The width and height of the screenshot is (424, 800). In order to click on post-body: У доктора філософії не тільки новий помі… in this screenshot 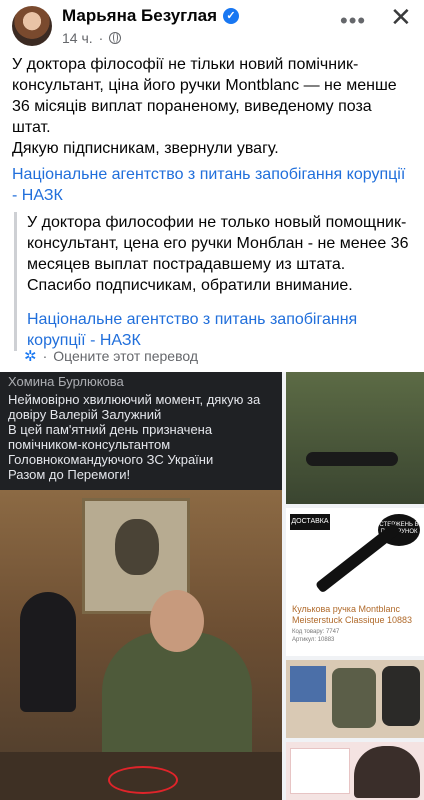, I will do `click(213, 106)`.